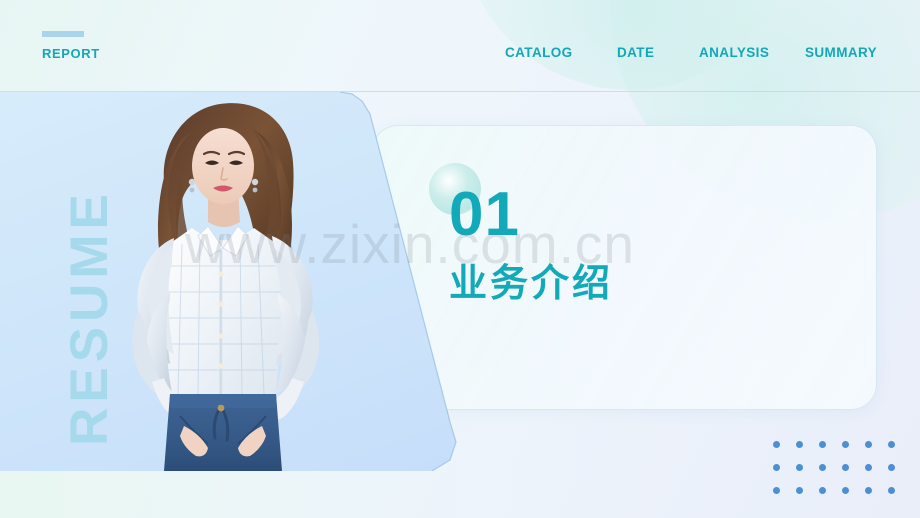  What do you see at coordinates (531, 283) in the screenshot?
I see `section-title: 业务介绍` at bounding box center [531, 283].